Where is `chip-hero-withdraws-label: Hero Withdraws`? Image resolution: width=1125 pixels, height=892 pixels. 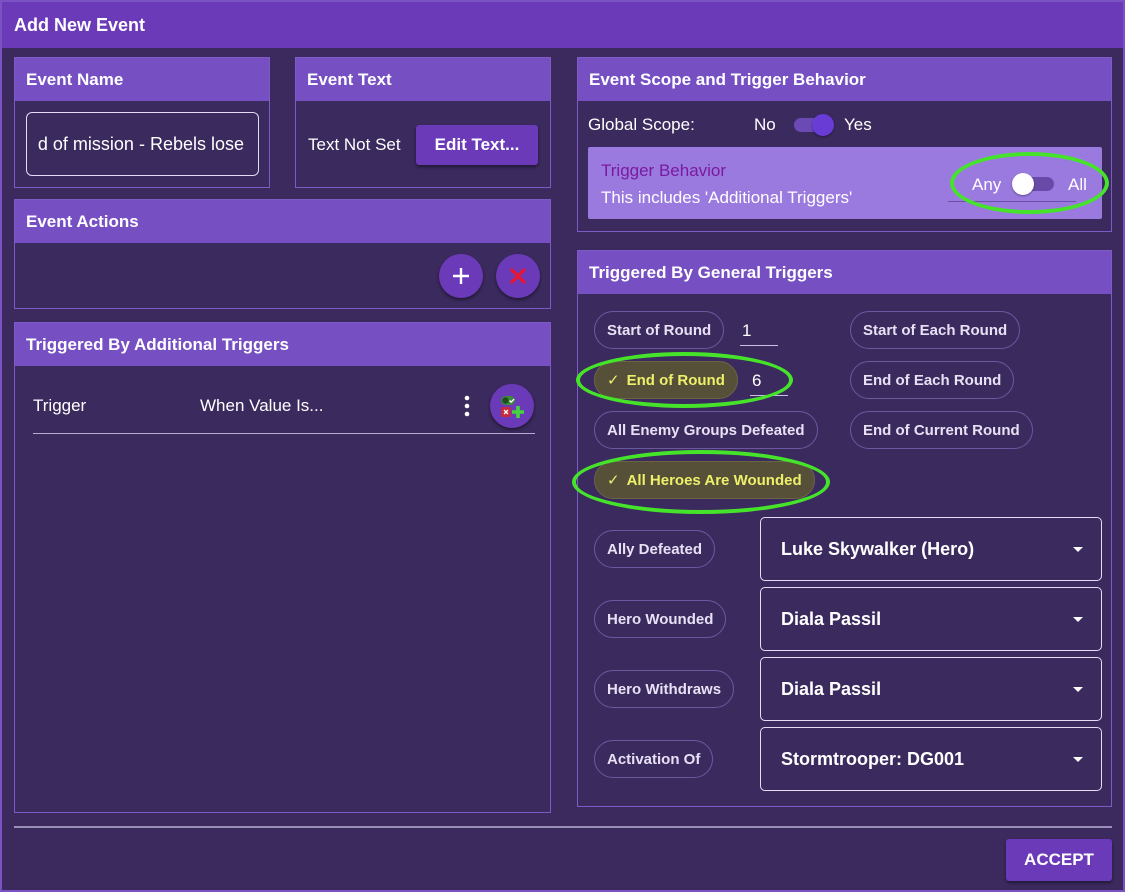 chip-hero-withdraws-label: Hero Withdraws is located at coordinates (664, 689).